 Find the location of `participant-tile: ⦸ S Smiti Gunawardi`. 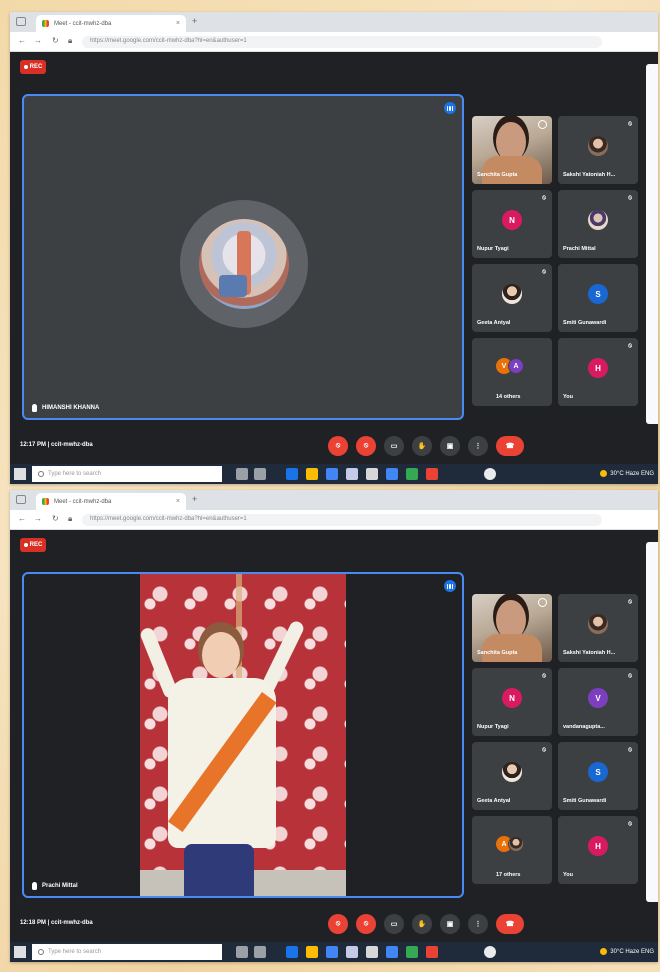

participant-tile: ⦸ S Smiti Gunawardi is located at coordinates (598, 776).